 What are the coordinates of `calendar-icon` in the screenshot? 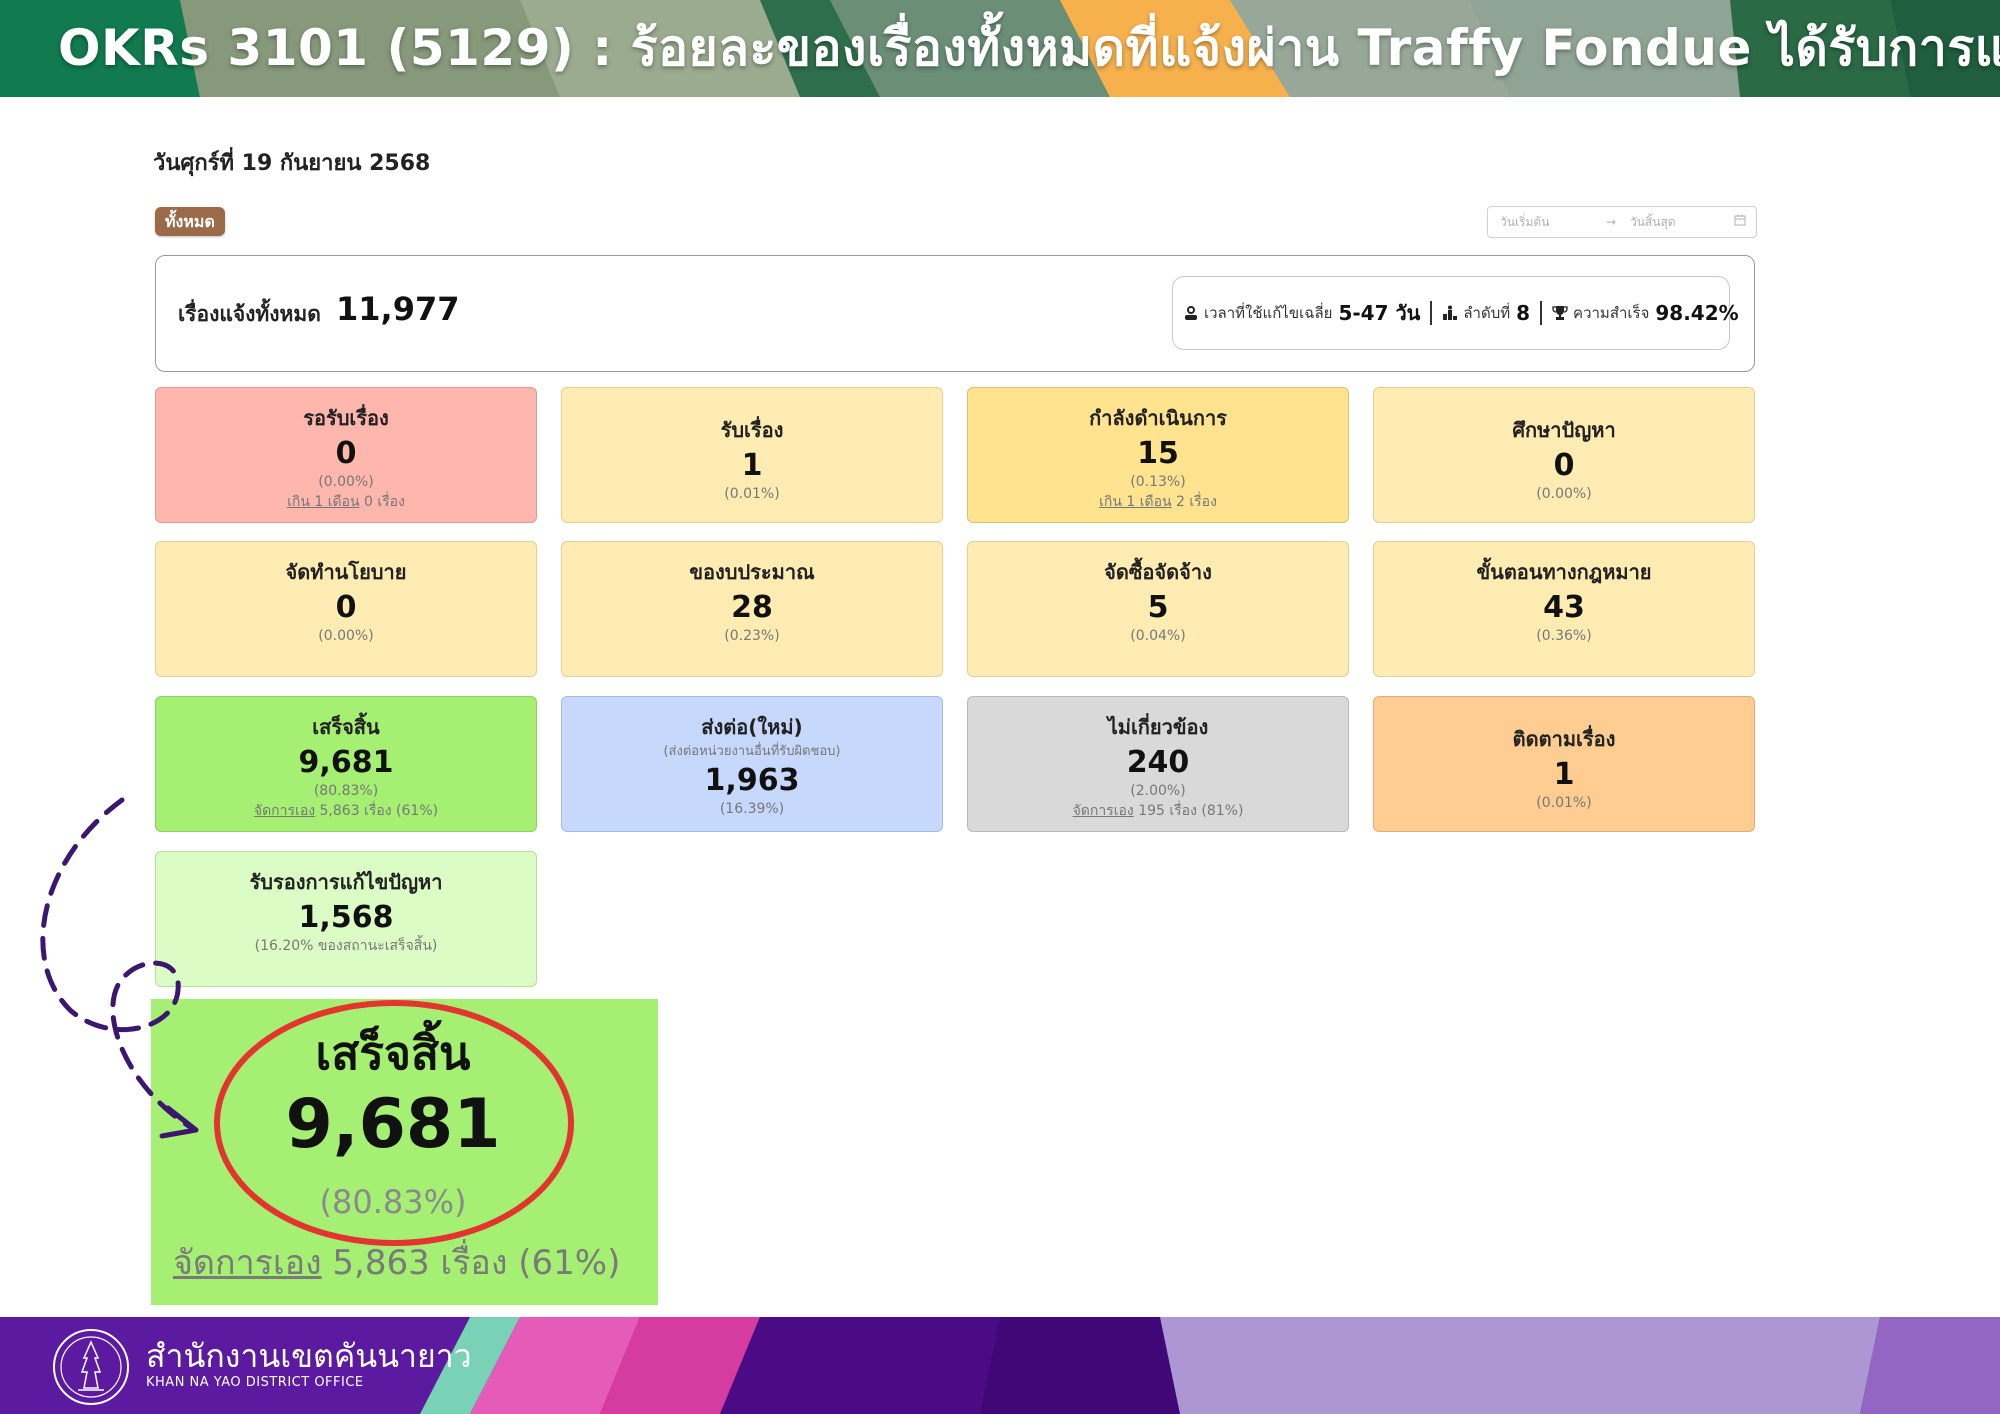 It's located at (1740, 222).